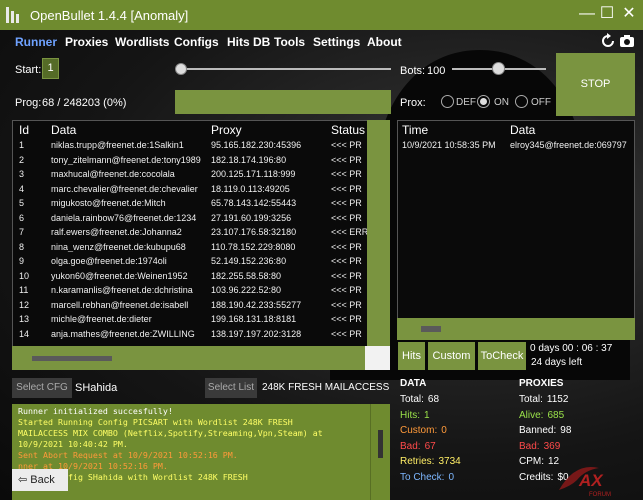 This screenshot has height=500, width=643. I want to click on menu-about: About, so click(384, 42).